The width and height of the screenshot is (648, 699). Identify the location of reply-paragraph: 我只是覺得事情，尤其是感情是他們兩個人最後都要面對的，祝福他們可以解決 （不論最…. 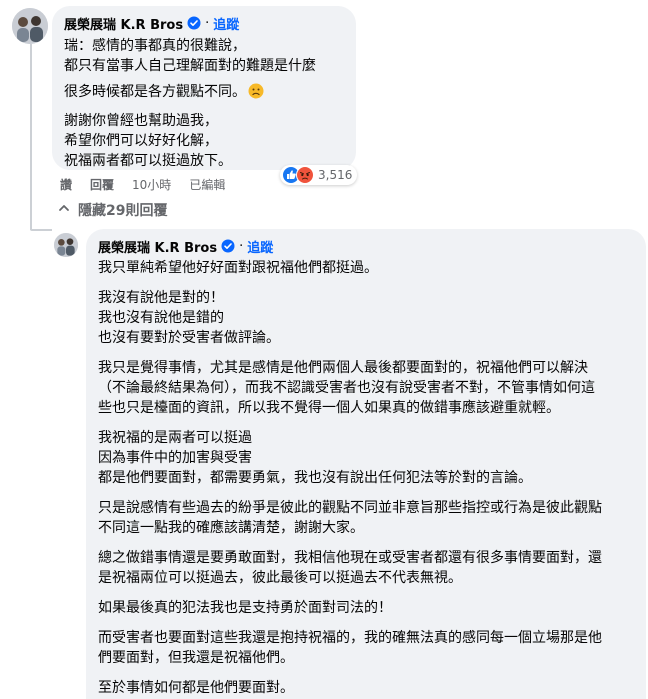
(346, 388).